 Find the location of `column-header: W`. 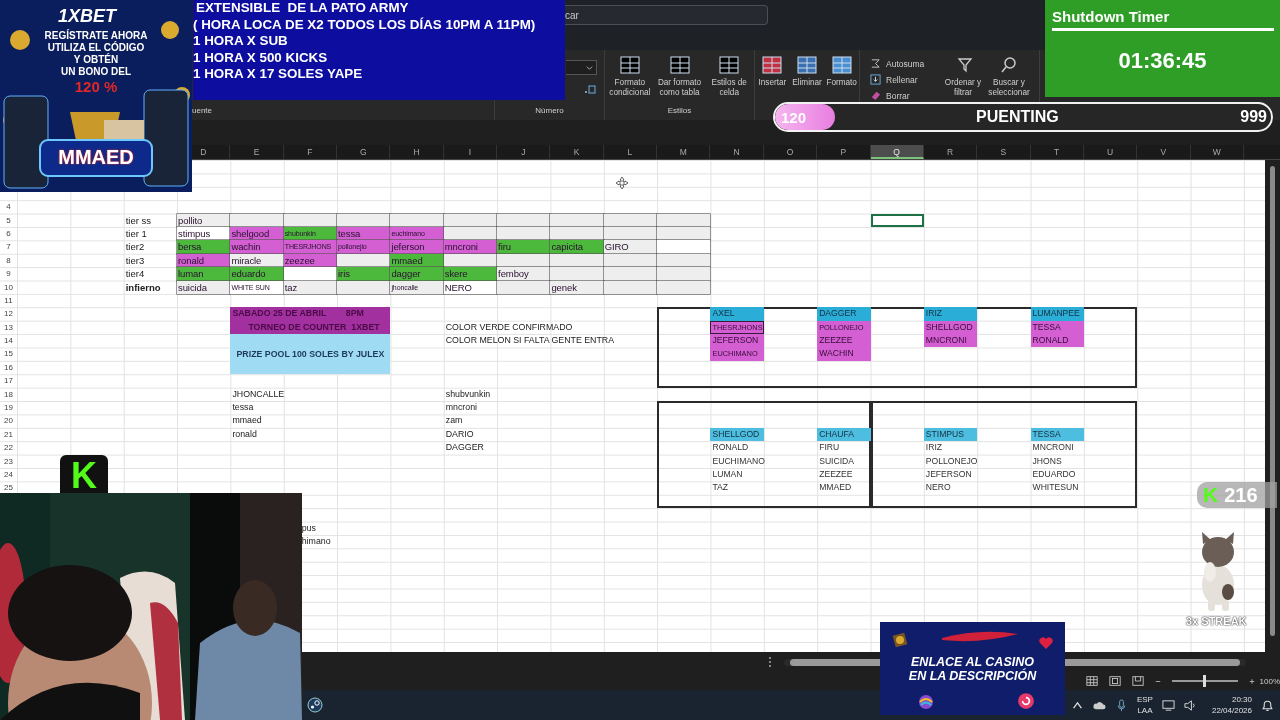

column-header: W is located at coordinates (1217, 152).